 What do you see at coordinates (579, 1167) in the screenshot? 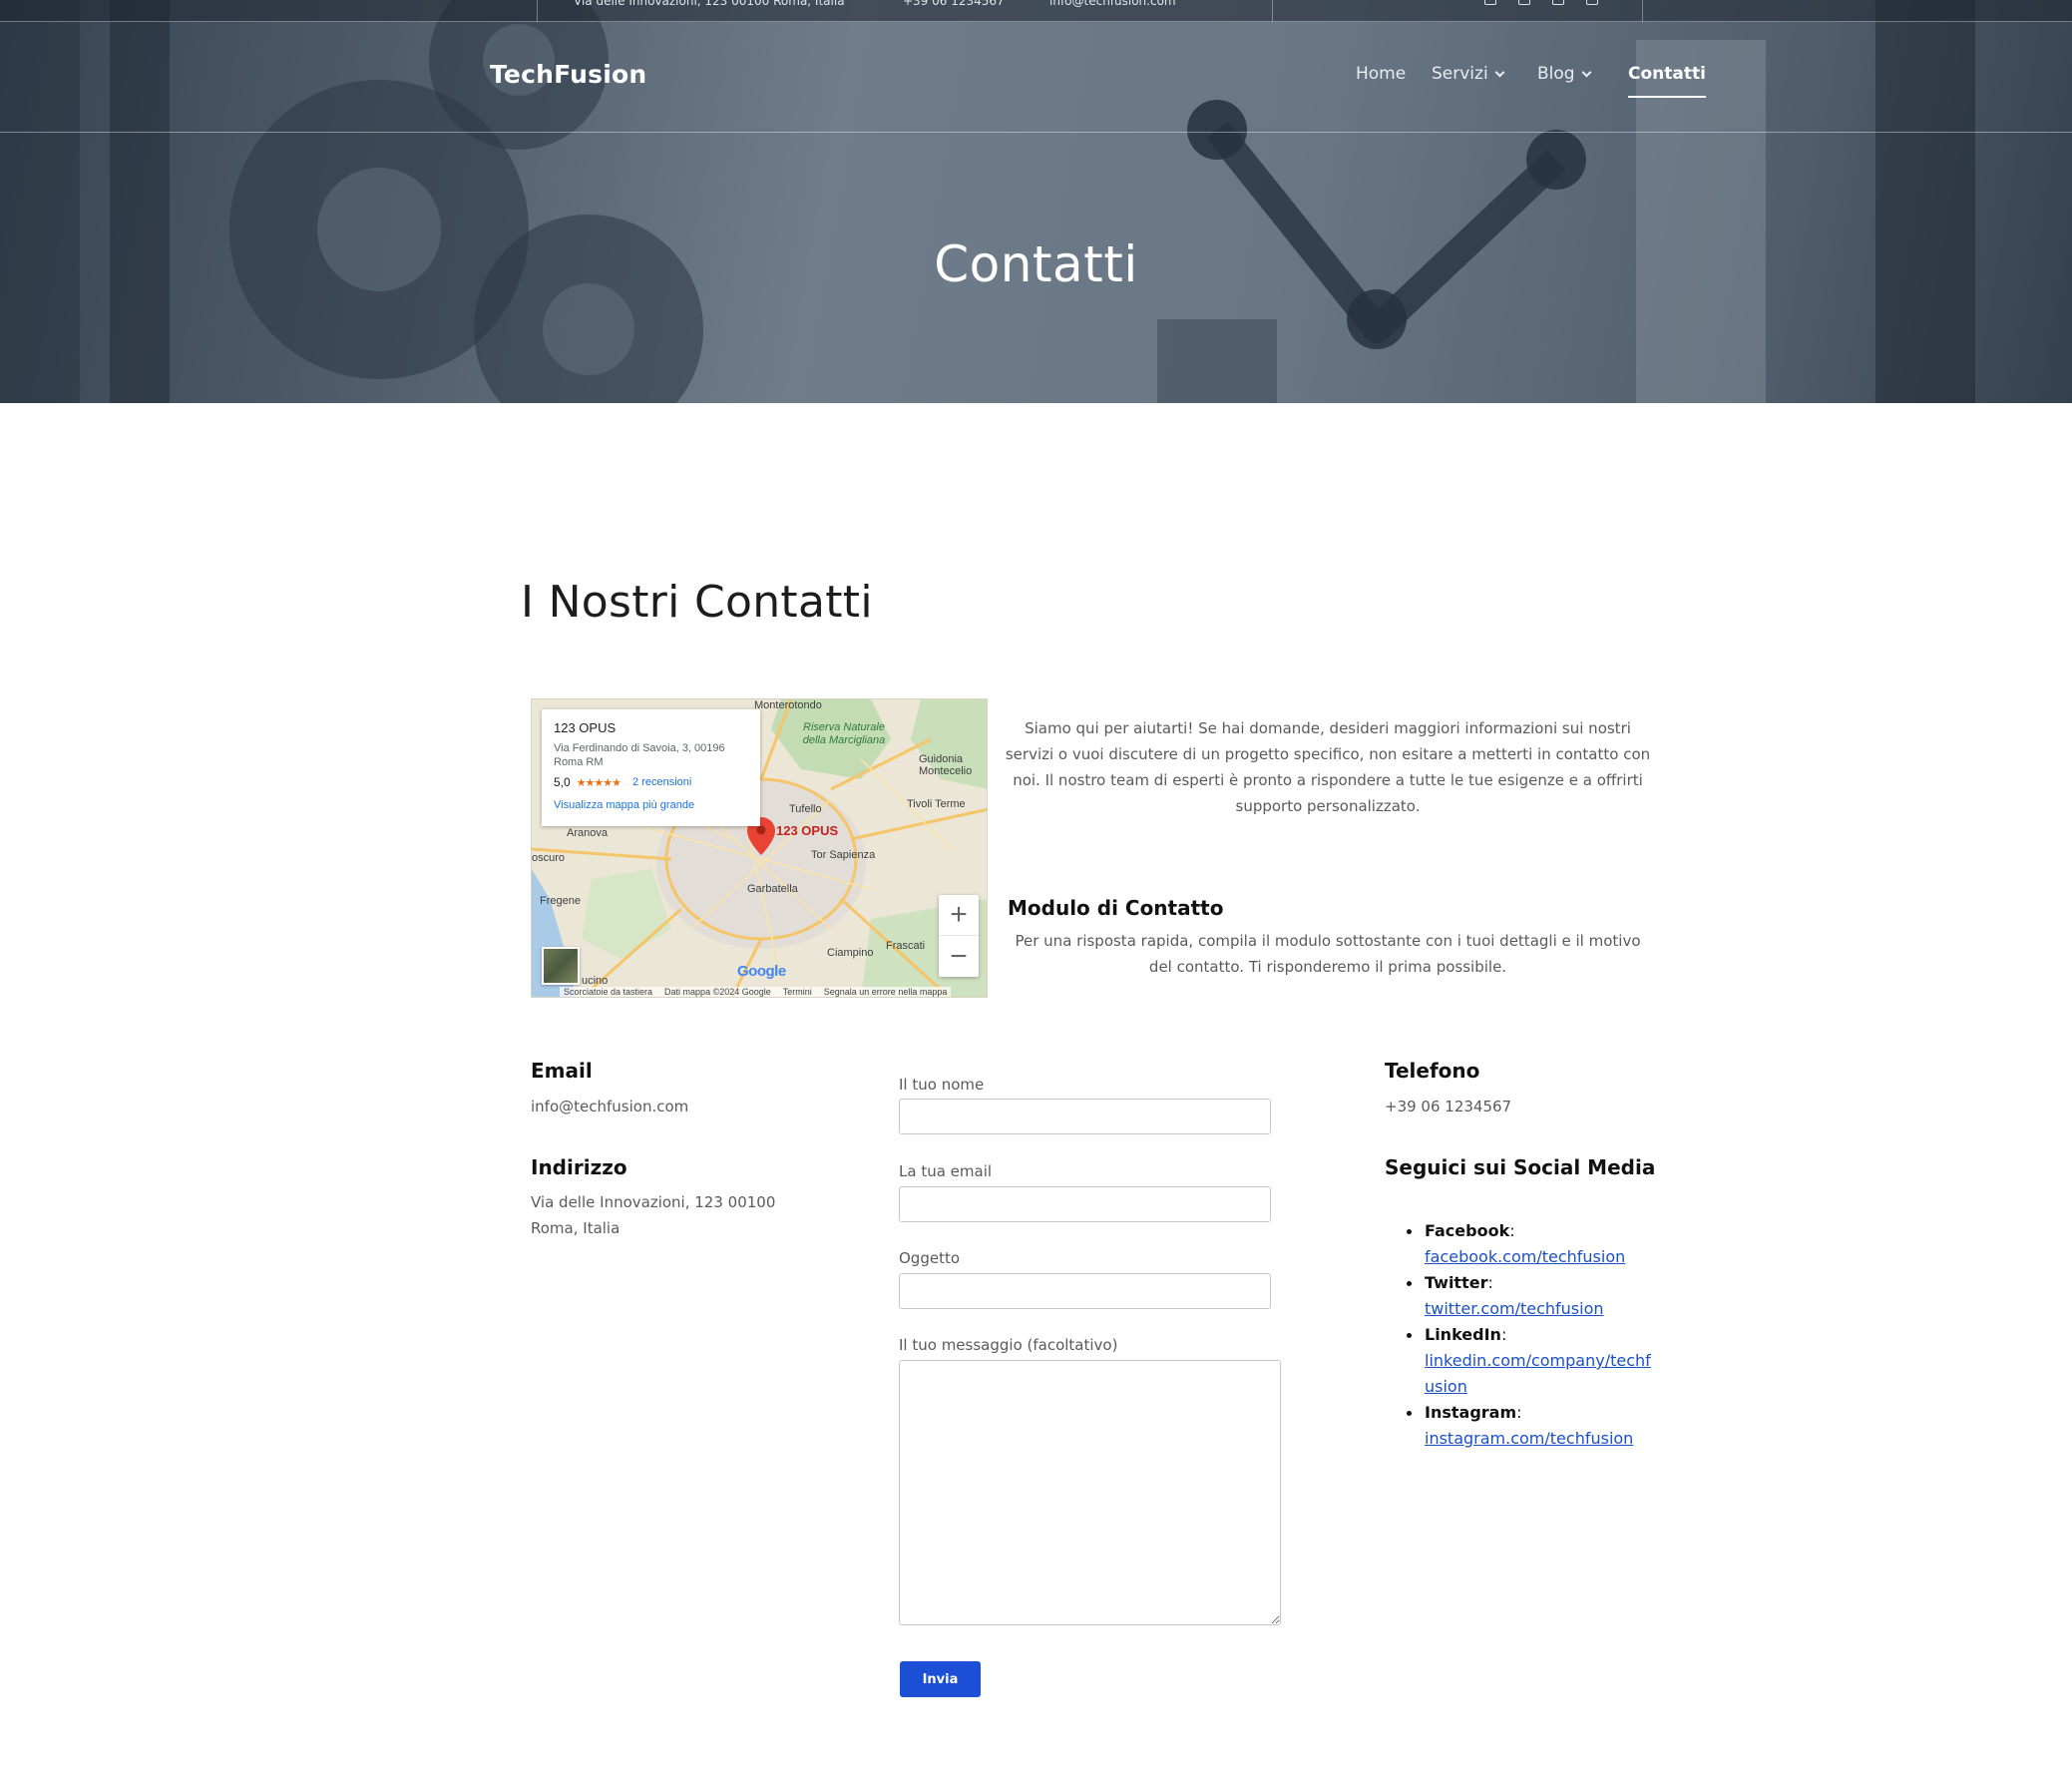
I see `address-heading: Indirizzo` at bounding box center [579, 1167].